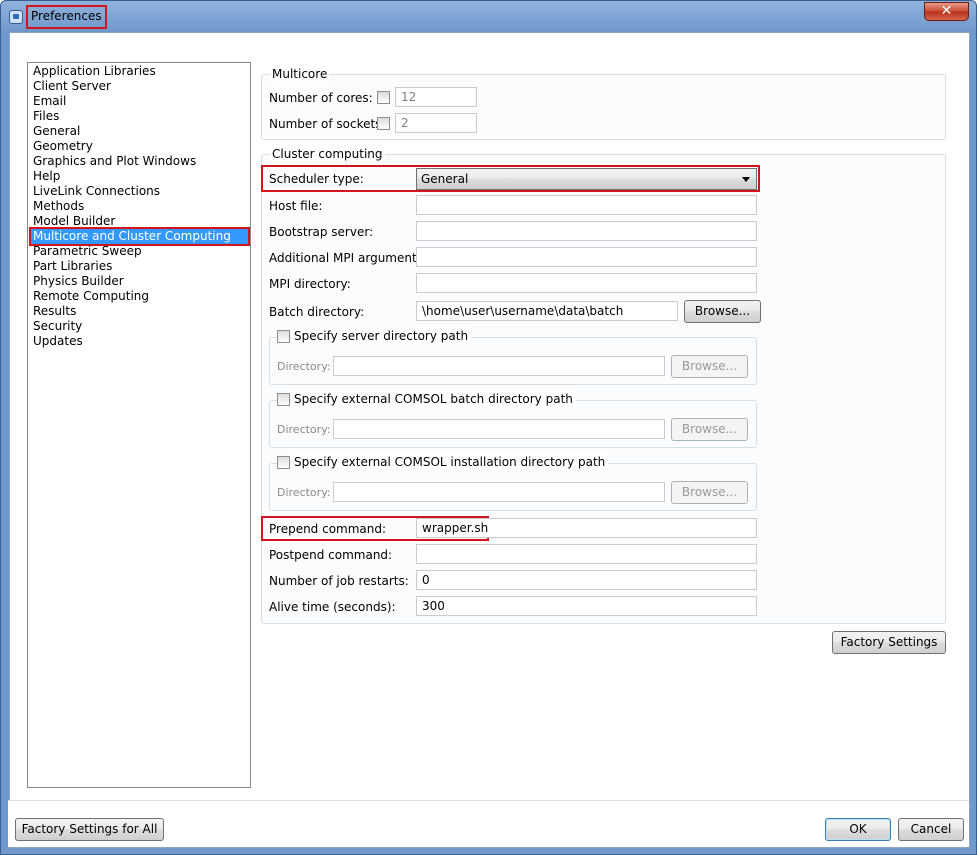 The image size is (977, 855). Describe the element at coordinates (66, 17) in the screenshot. I see `window-title: Preferences` at that location.